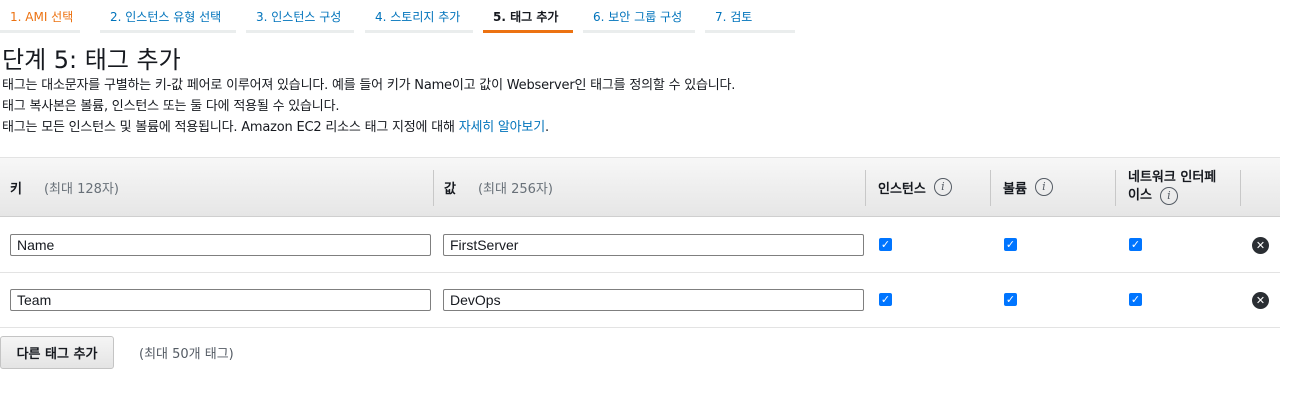 The width and height of the screenshot is (1309, 409). Describe the element at coordinates (1140, 195) in the screenshot. I see `header-network-line-2-text: 이스` at that location.